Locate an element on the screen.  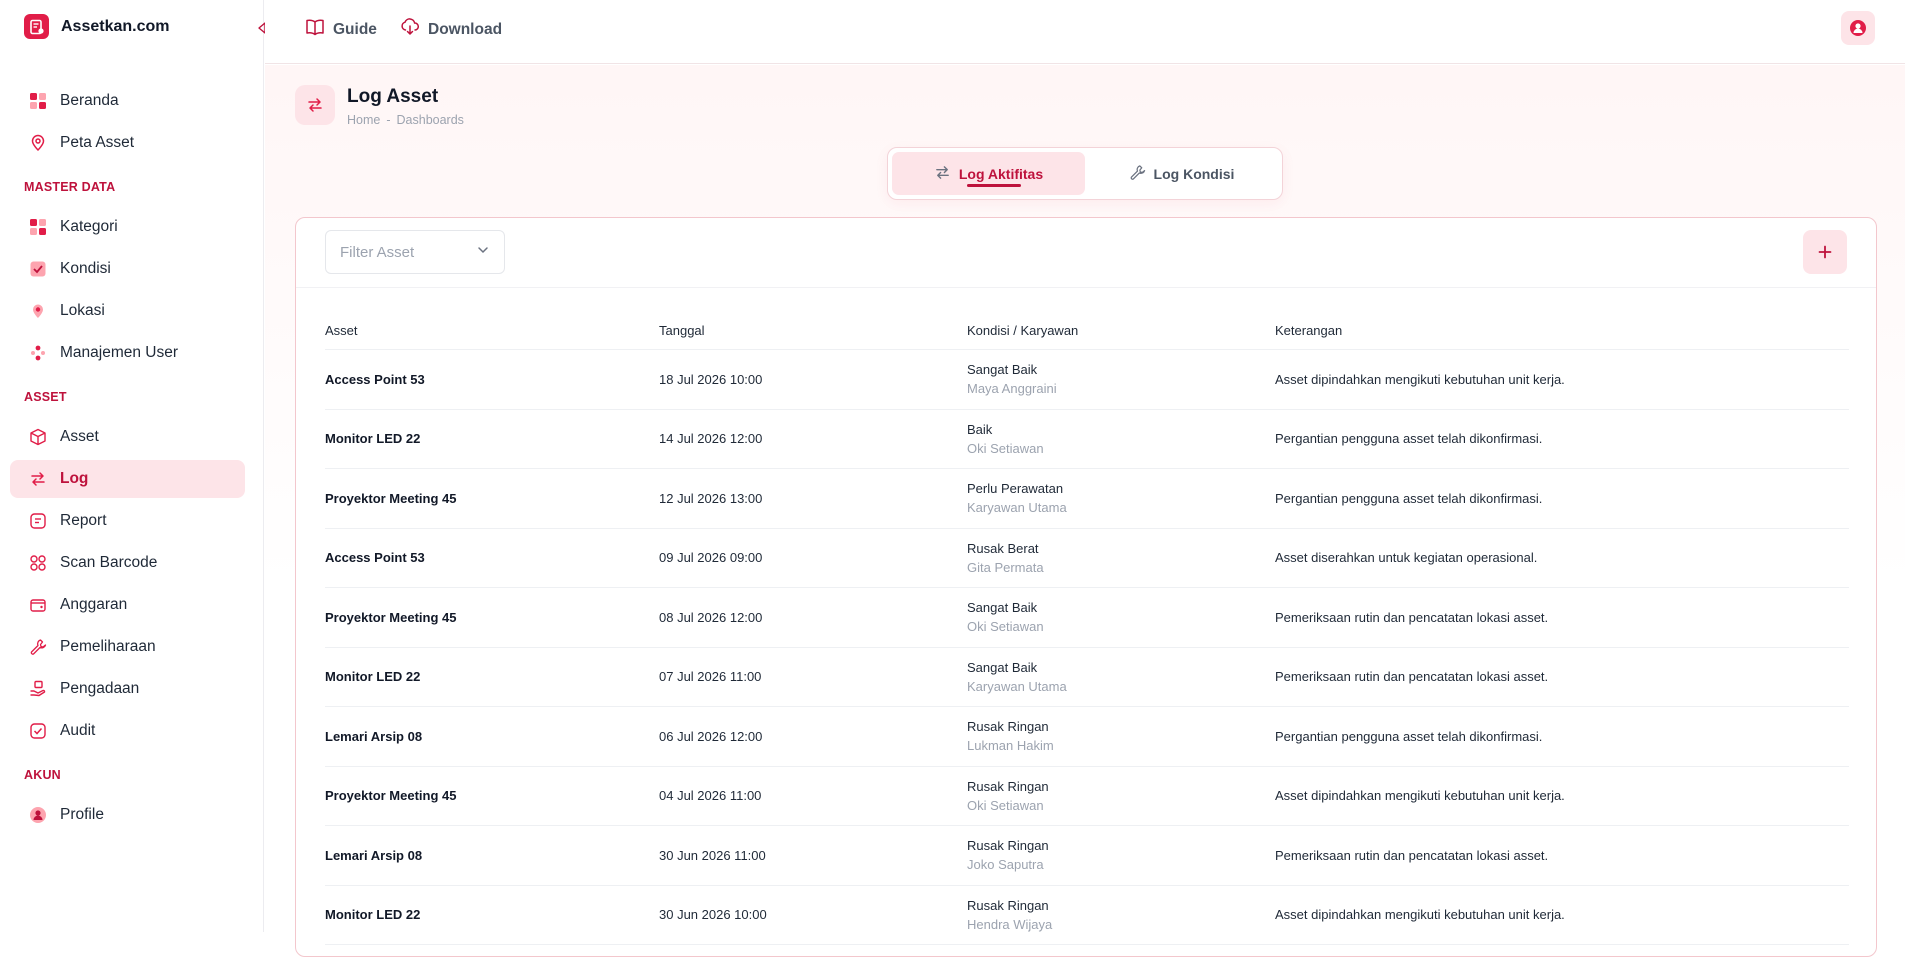
download-link: Download is located at coordinates (451, 29).